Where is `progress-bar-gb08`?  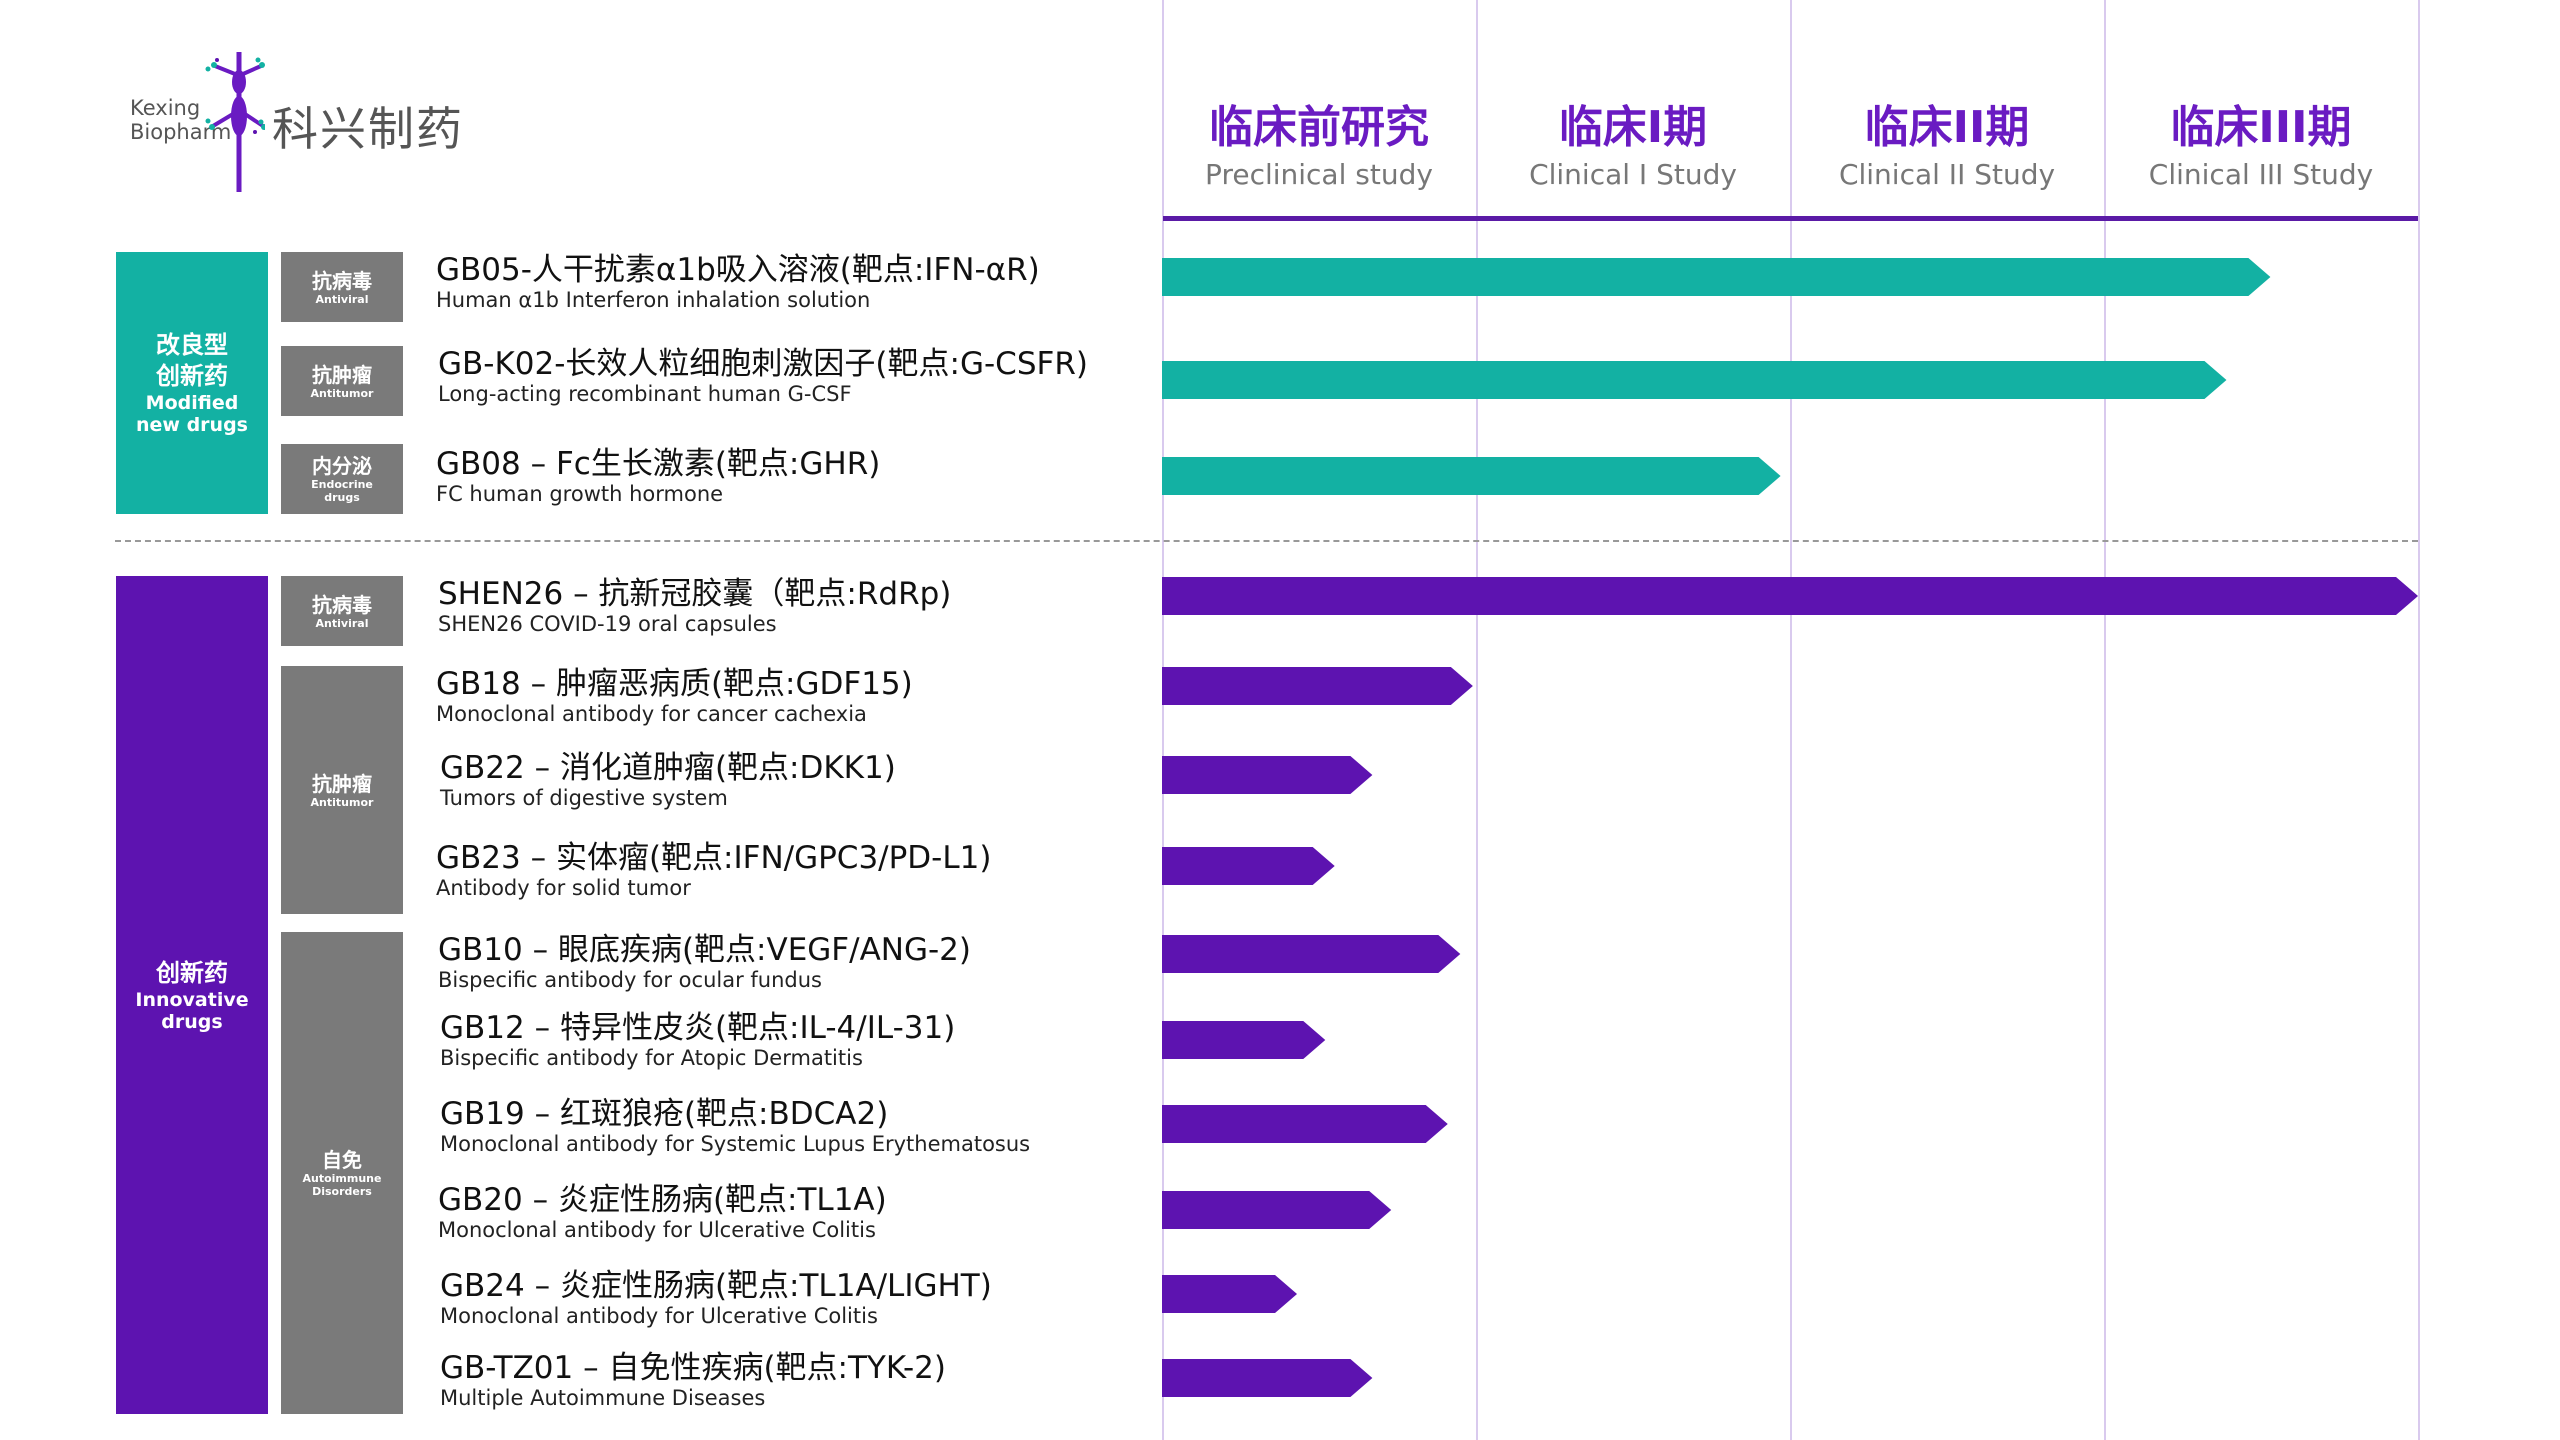 progress-bar-gb08 is located at coordinates (1471, 476).